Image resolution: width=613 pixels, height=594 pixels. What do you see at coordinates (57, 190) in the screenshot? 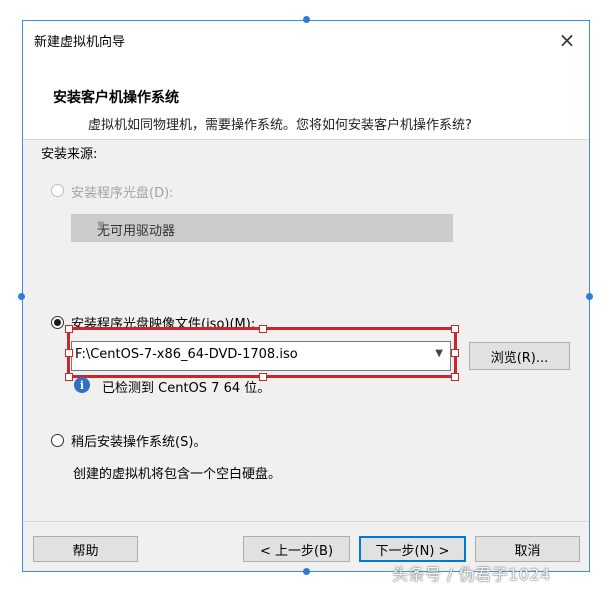
I see `disc-radio` at bounding box center [57, 190].